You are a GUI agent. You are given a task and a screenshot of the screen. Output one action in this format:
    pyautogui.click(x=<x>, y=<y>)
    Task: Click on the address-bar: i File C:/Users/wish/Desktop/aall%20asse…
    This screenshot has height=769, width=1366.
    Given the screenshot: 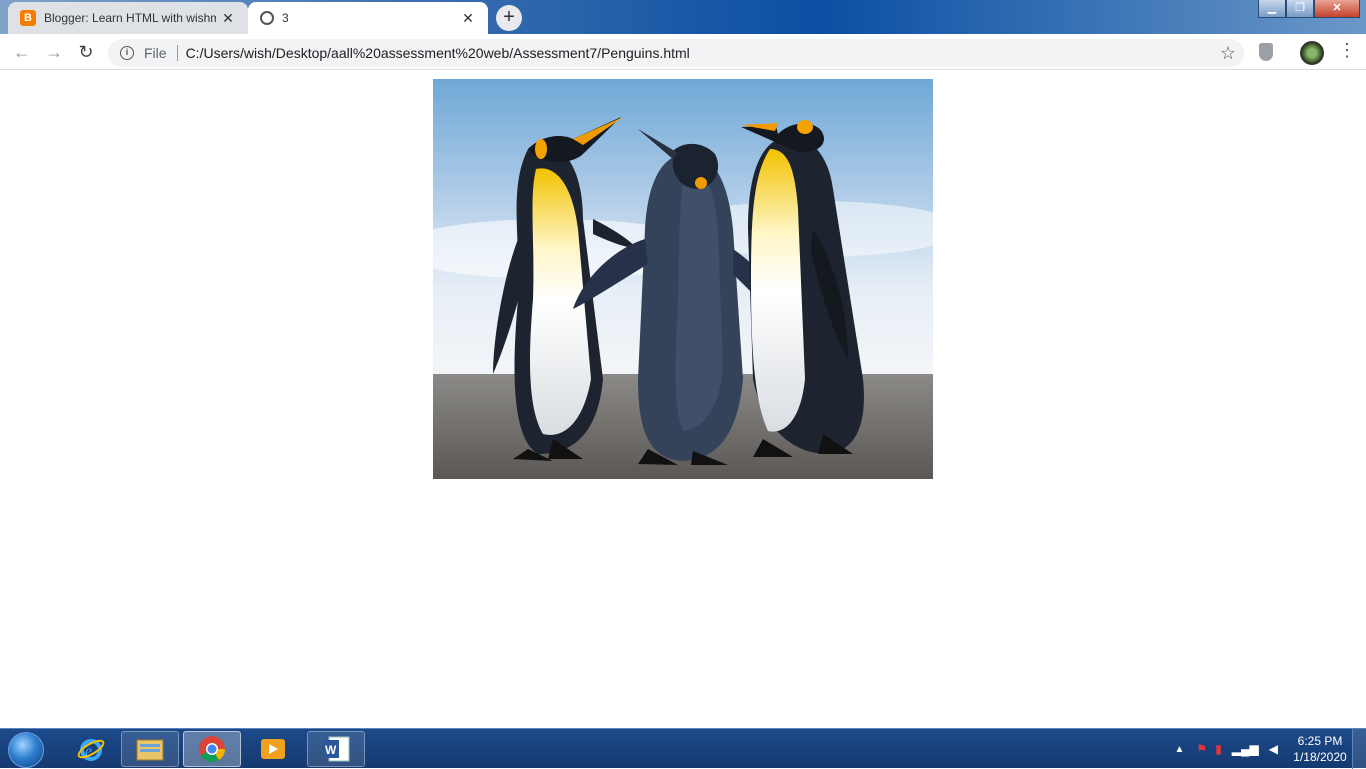 What is the action you would take?
    pyautogui.click(x=676, y=53)
    